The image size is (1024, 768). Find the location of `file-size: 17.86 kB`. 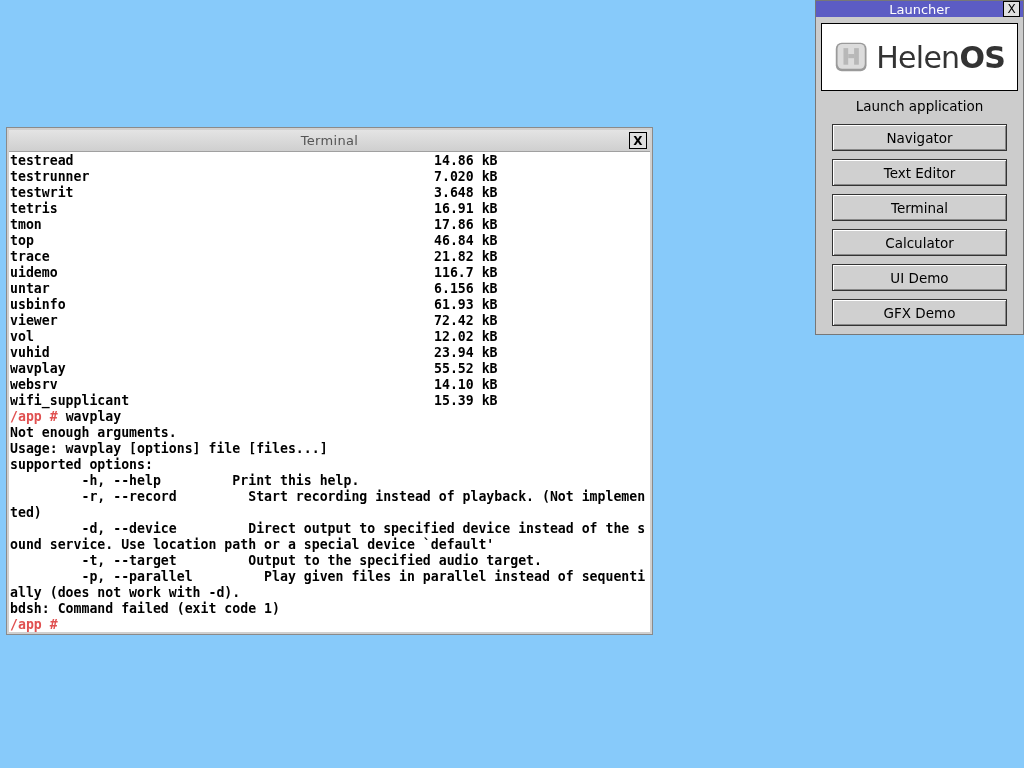

file-size: 17.86 kB is located at coordinates (466, 225).